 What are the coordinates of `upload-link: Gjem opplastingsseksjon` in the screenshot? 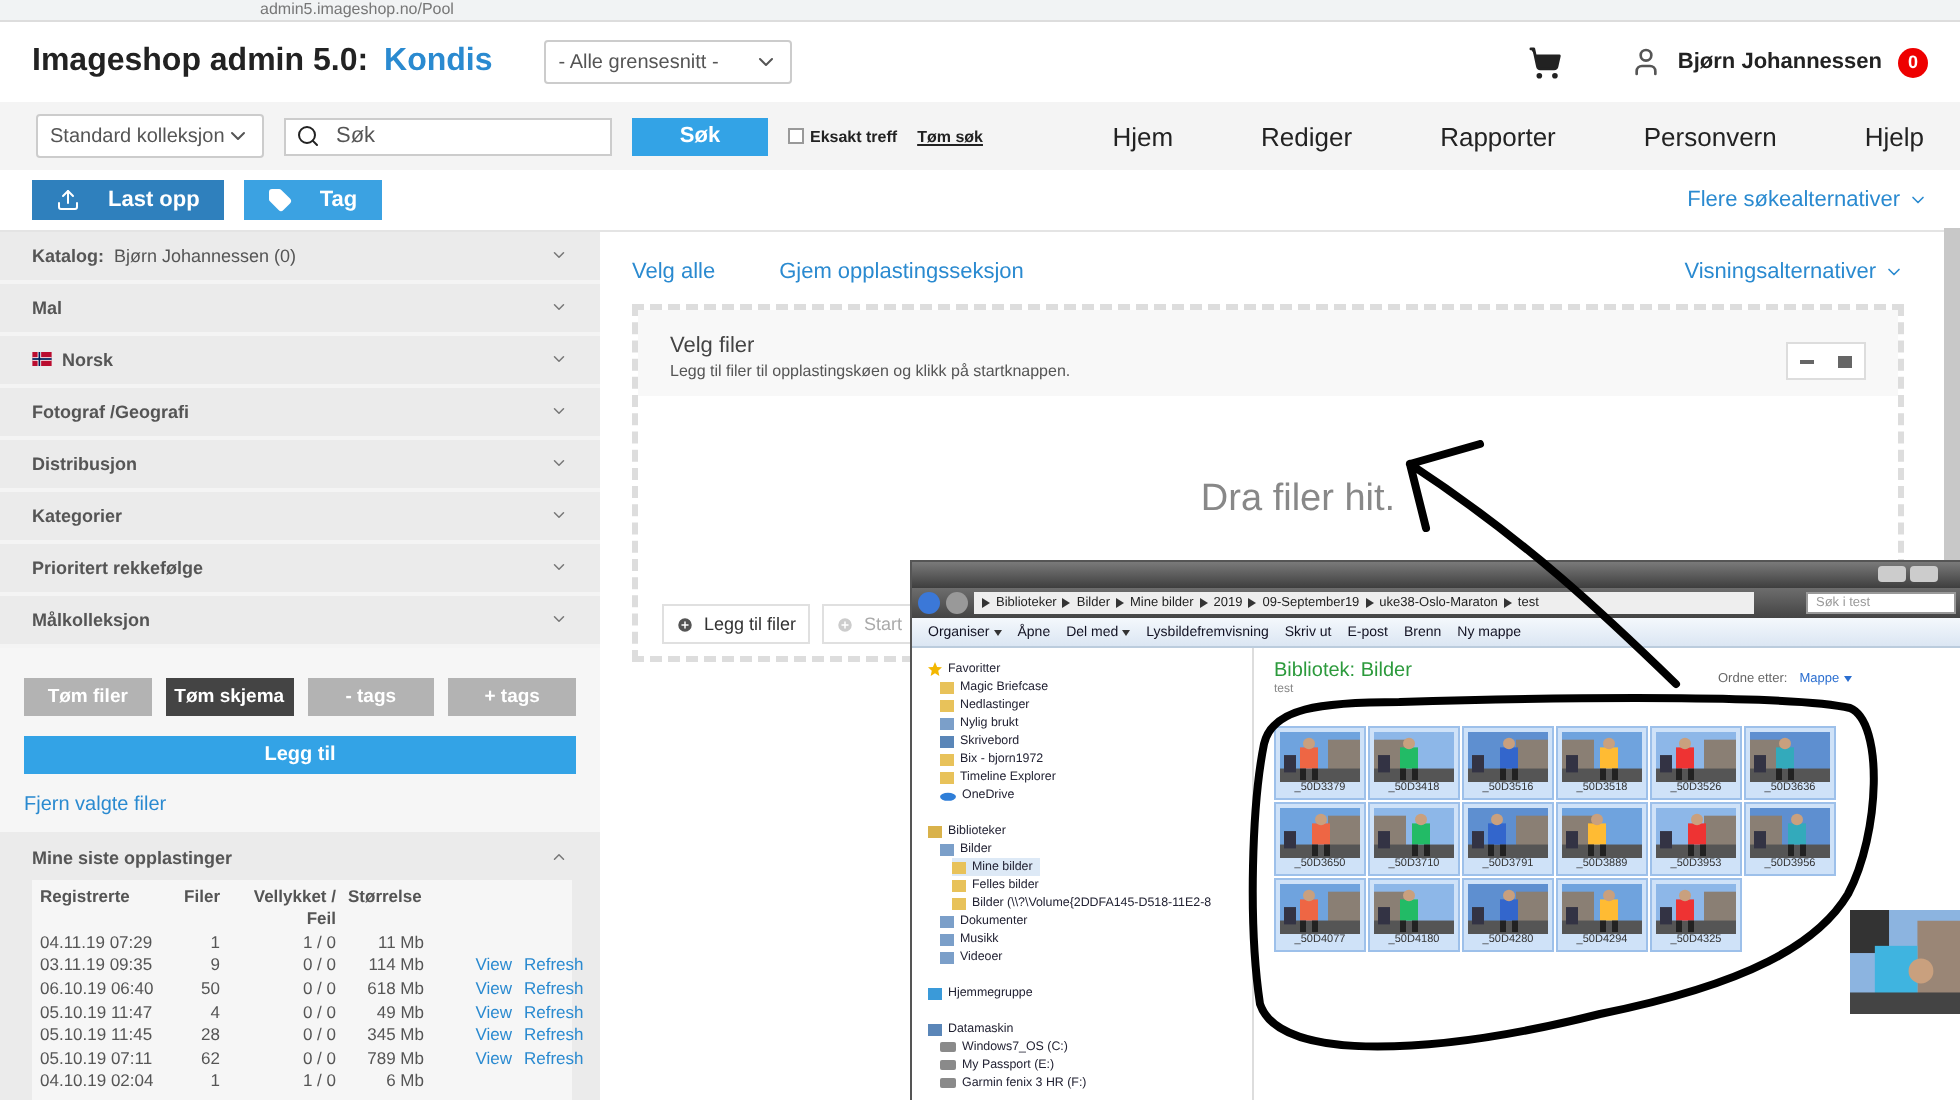 It's located at (901, 272).